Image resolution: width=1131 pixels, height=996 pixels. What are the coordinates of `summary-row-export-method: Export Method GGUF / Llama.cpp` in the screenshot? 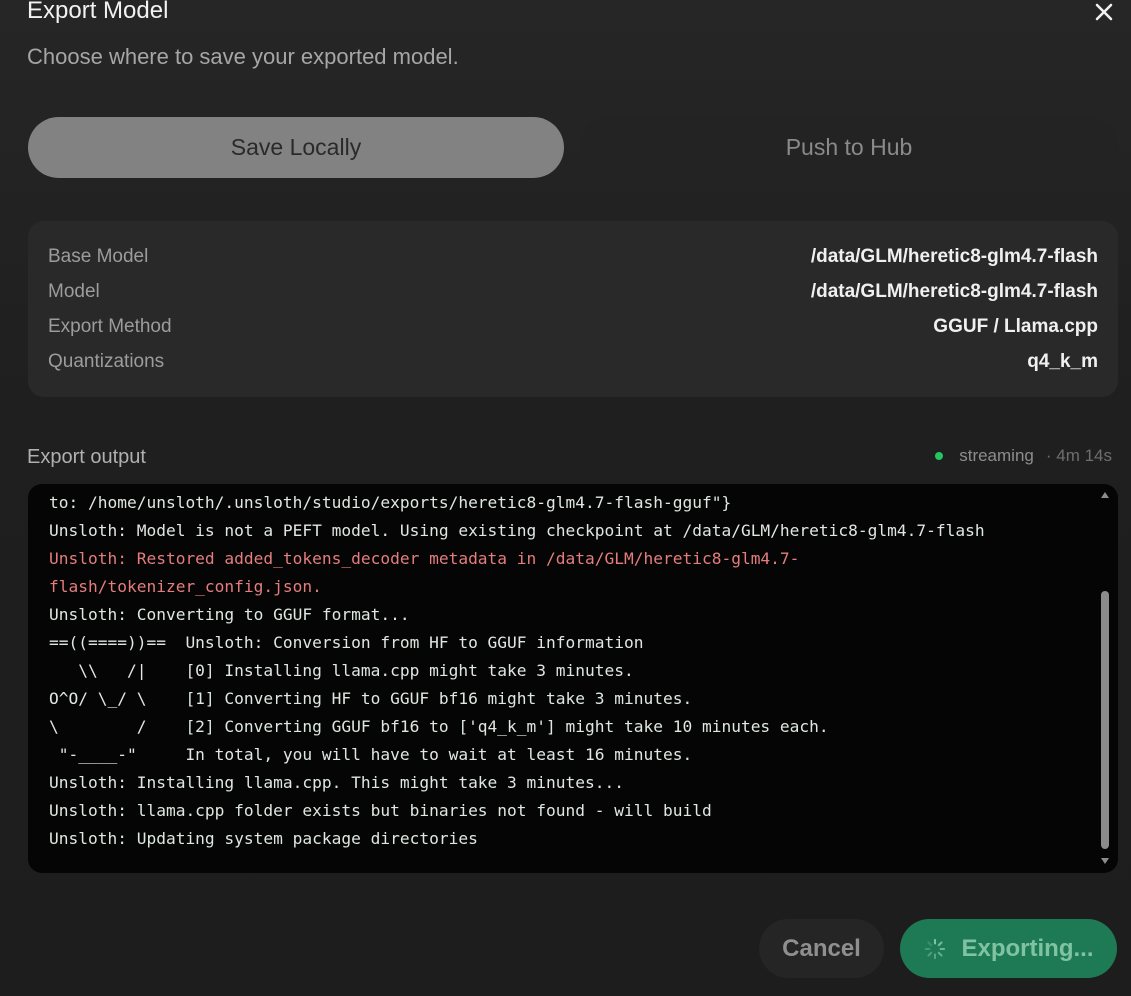 It's located at (573, 327).